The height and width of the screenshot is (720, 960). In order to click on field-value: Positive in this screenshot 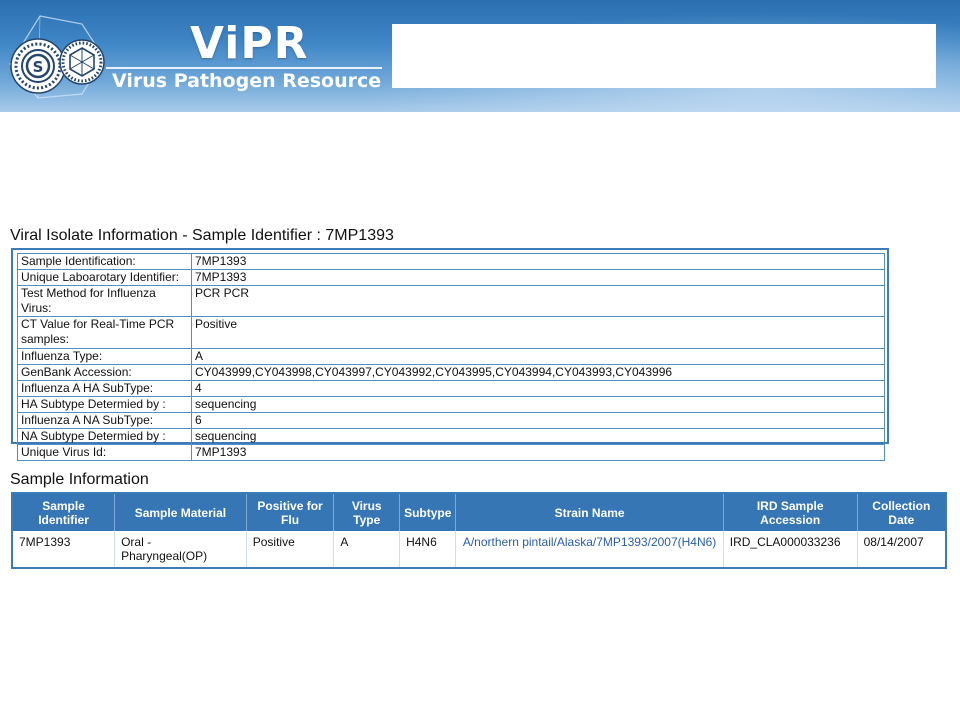, I will do `click(538, 332)`.